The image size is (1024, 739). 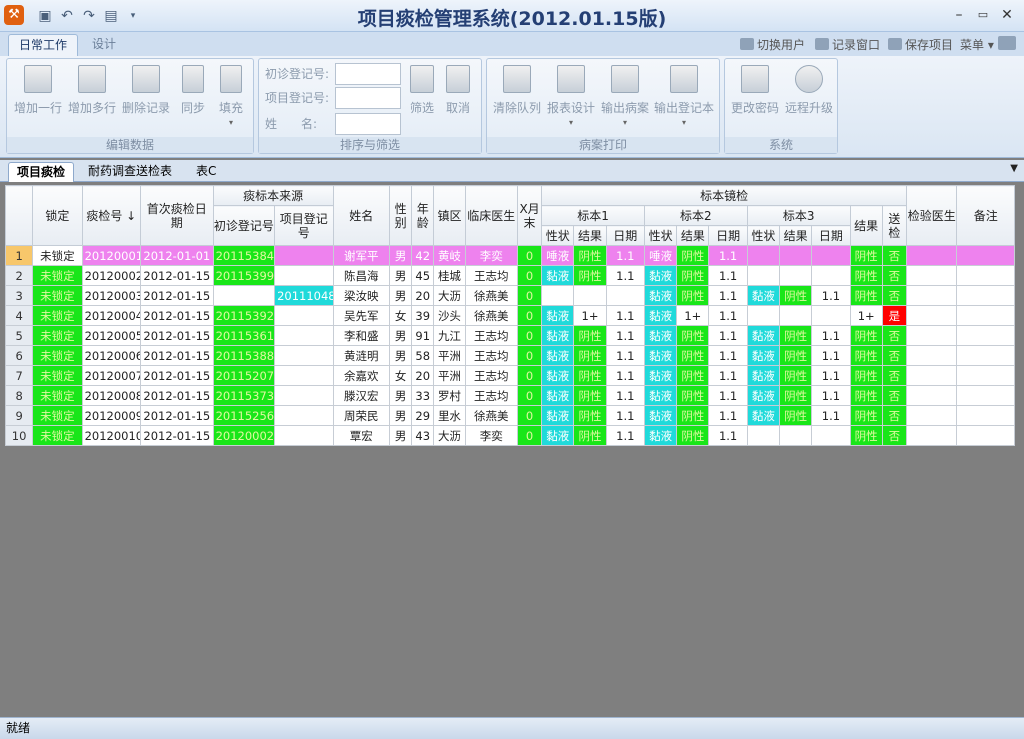 I want to click on sex-cell: 男, so click(x=400, y=395).